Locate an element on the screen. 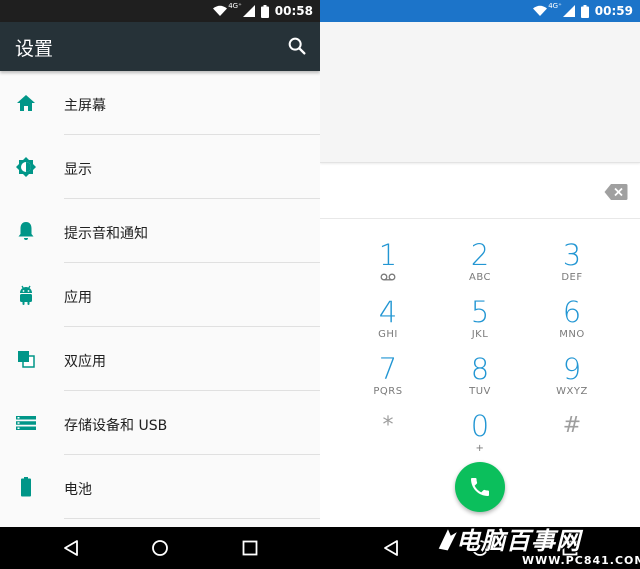 The height and width of the screenshot is (569, 640). backspace-icon is located at coordinates (616, 192).